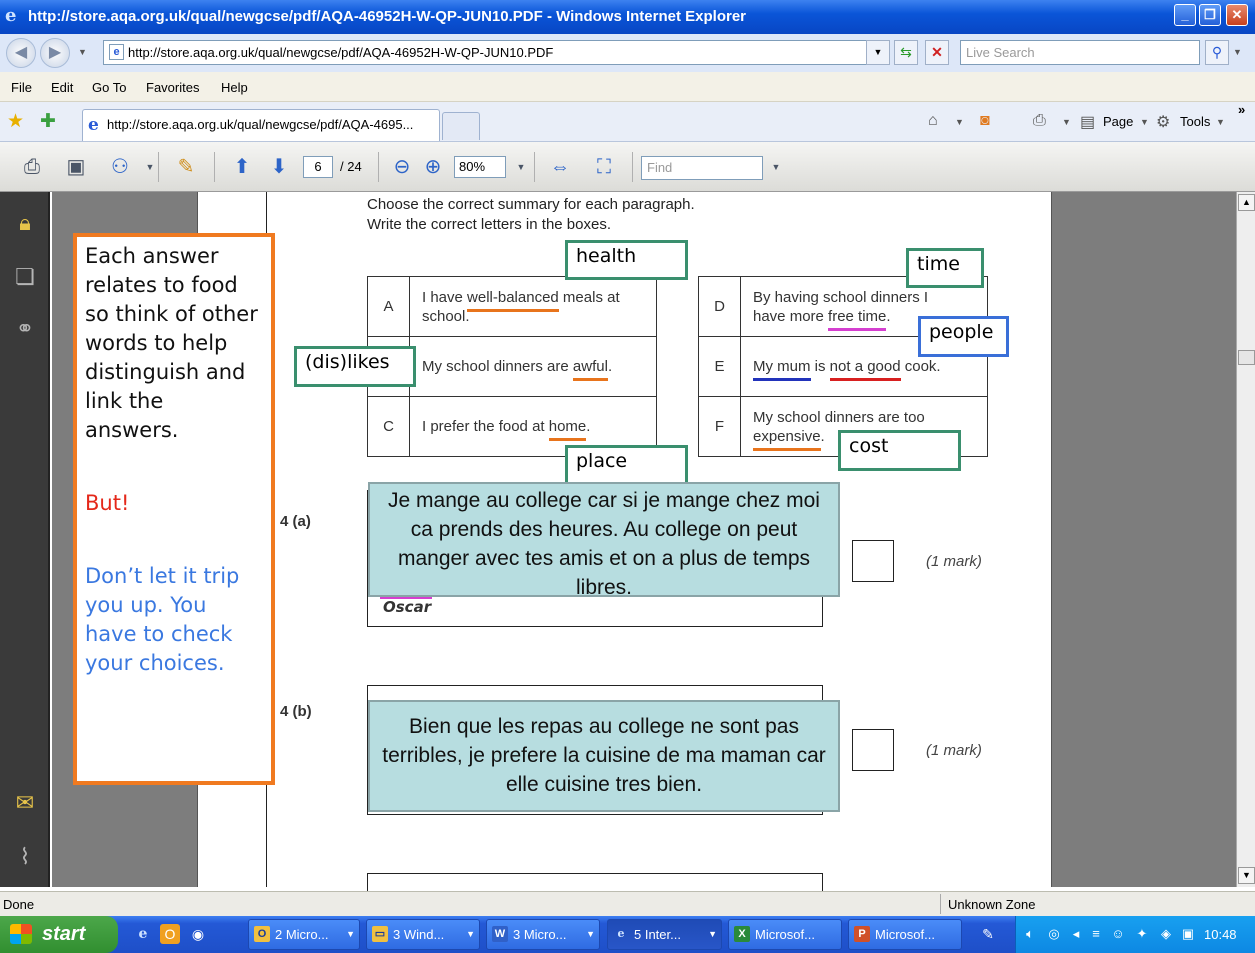  I want to click on pdf-print-icon: ⎙, so click(32, 167).